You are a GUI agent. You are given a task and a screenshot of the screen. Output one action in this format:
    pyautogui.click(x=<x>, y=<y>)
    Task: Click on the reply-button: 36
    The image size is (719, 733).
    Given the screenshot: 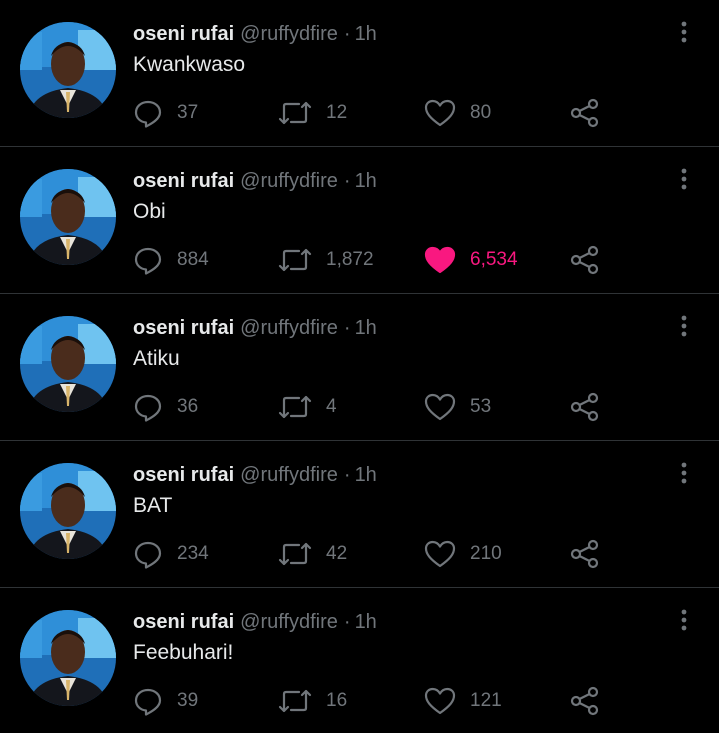 What is the action you would take?
    pyautogui.click(x=165, y=407)
    